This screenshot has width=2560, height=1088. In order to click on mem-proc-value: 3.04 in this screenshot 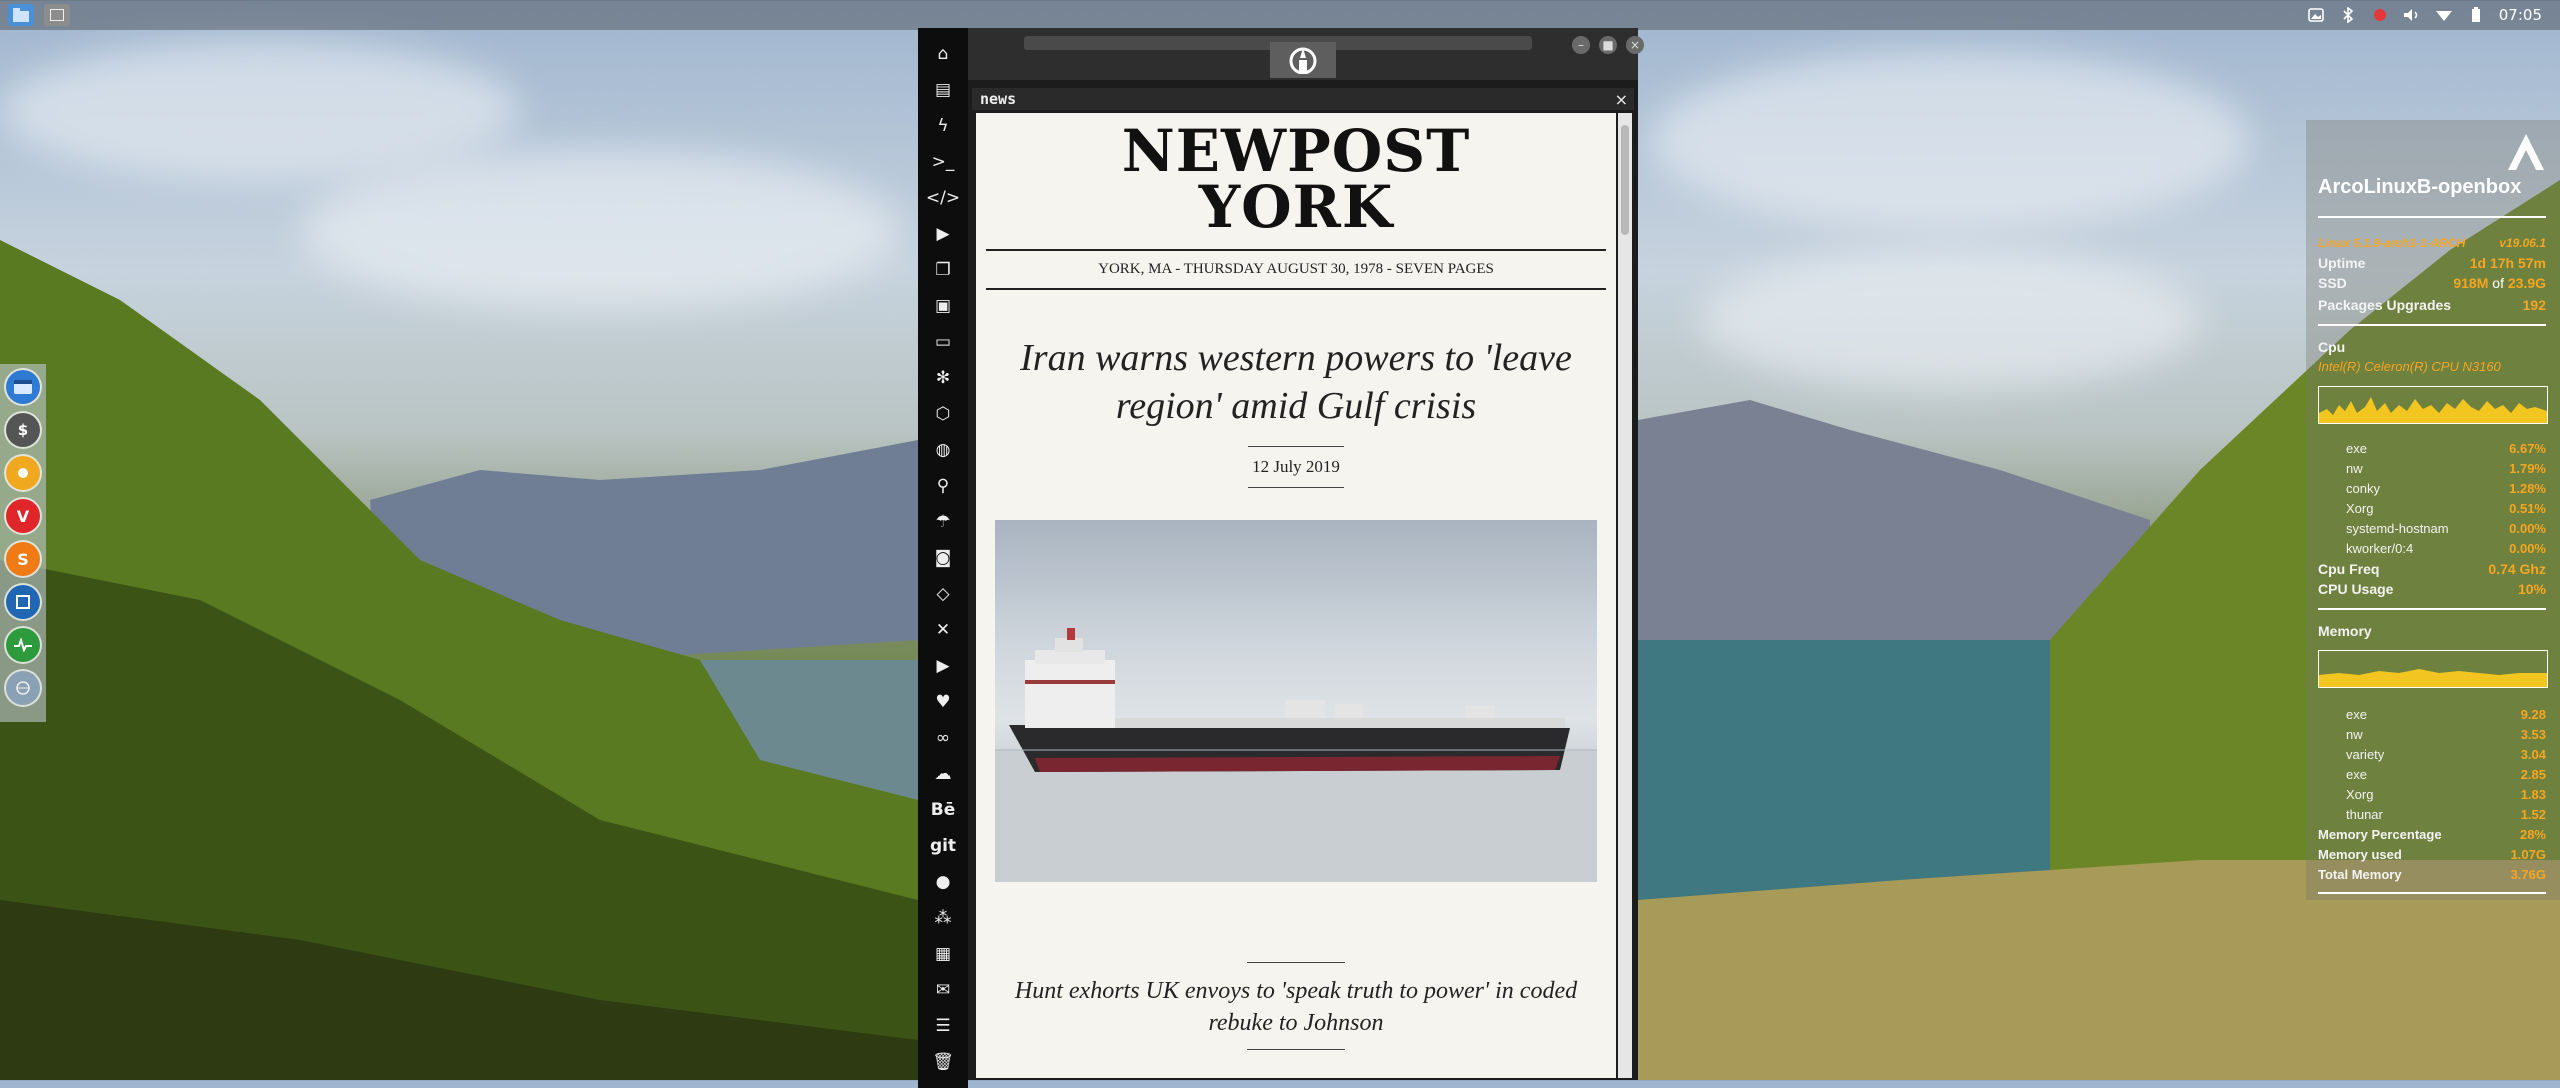, I will do `click(2533, 754)`.